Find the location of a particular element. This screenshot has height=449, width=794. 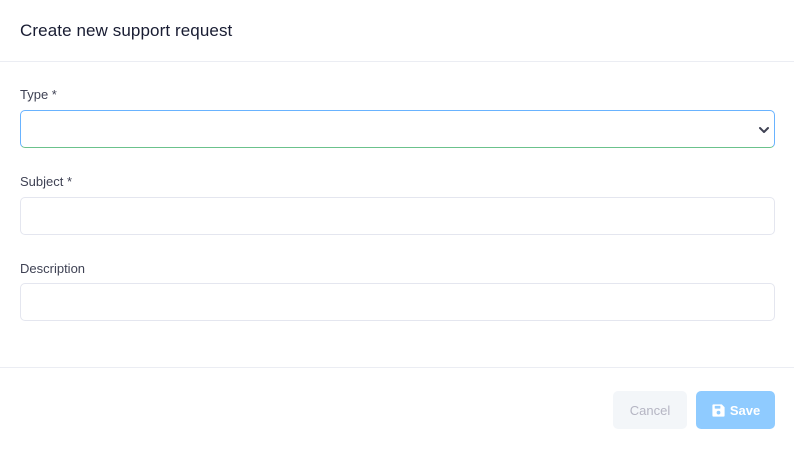

description-field-group: Description is located at coordinates (397, 291).